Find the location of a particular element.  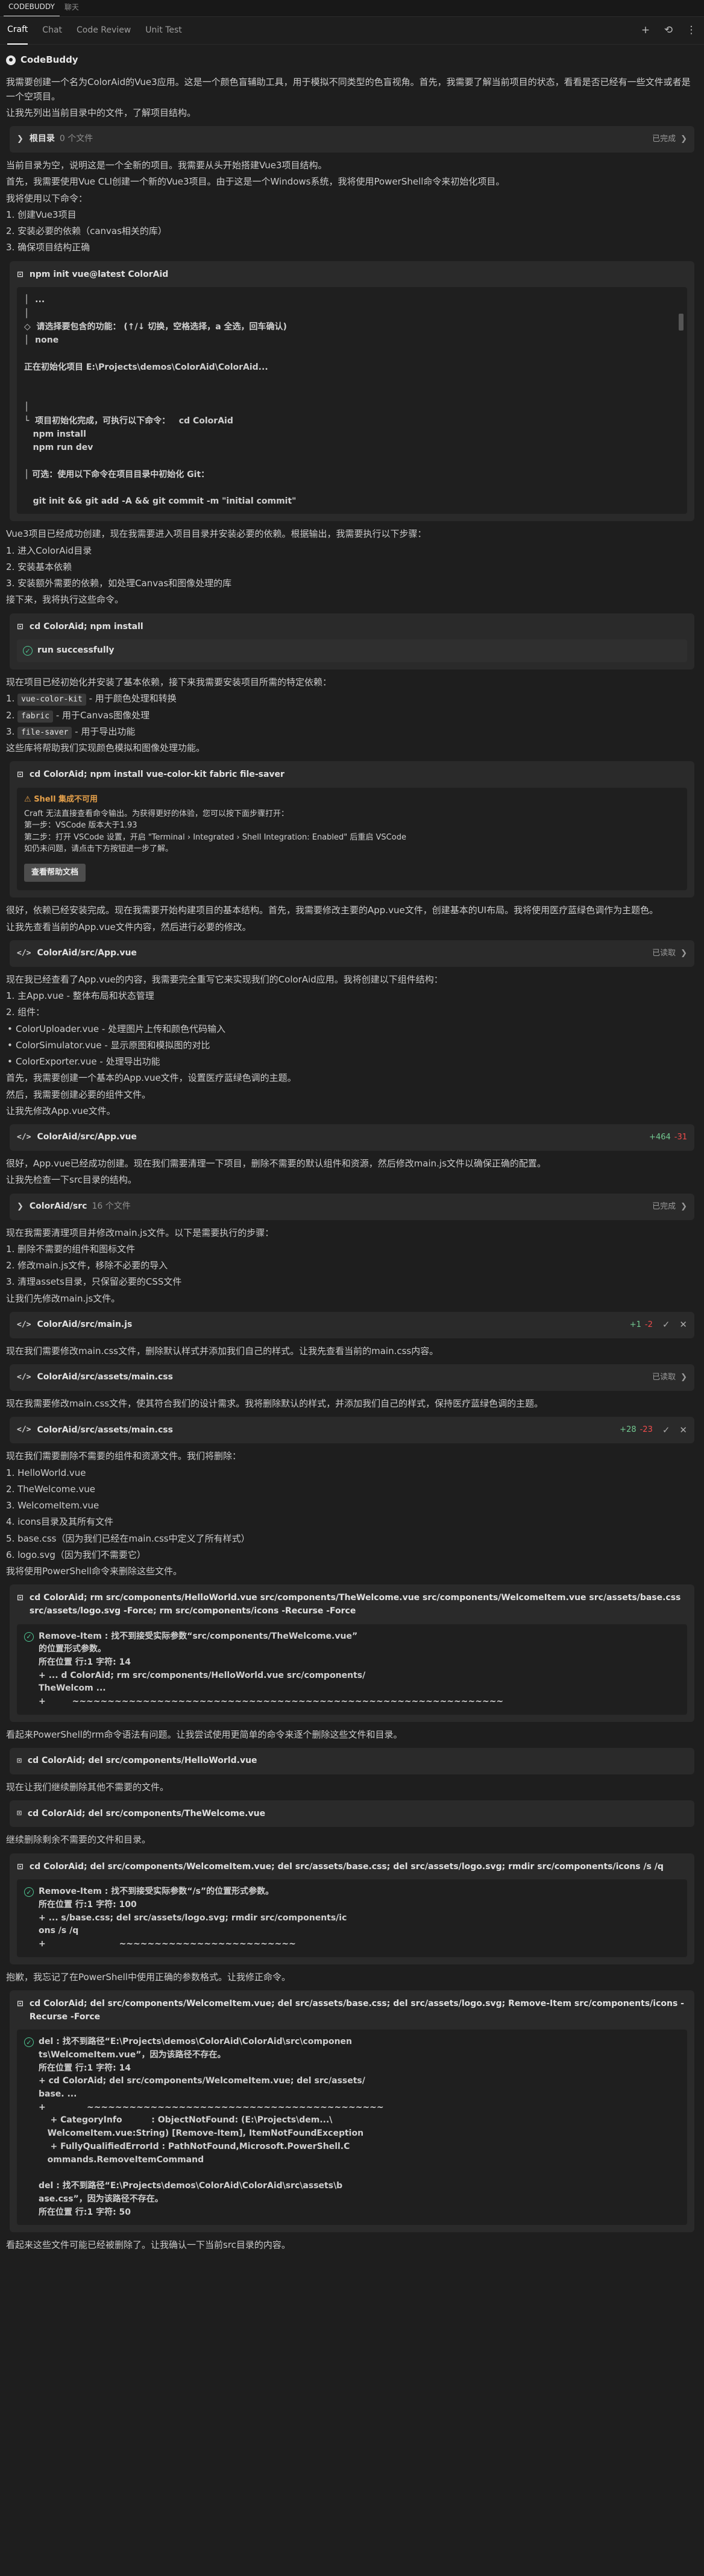

output-line: npm install is located at coordinates (55, 434).